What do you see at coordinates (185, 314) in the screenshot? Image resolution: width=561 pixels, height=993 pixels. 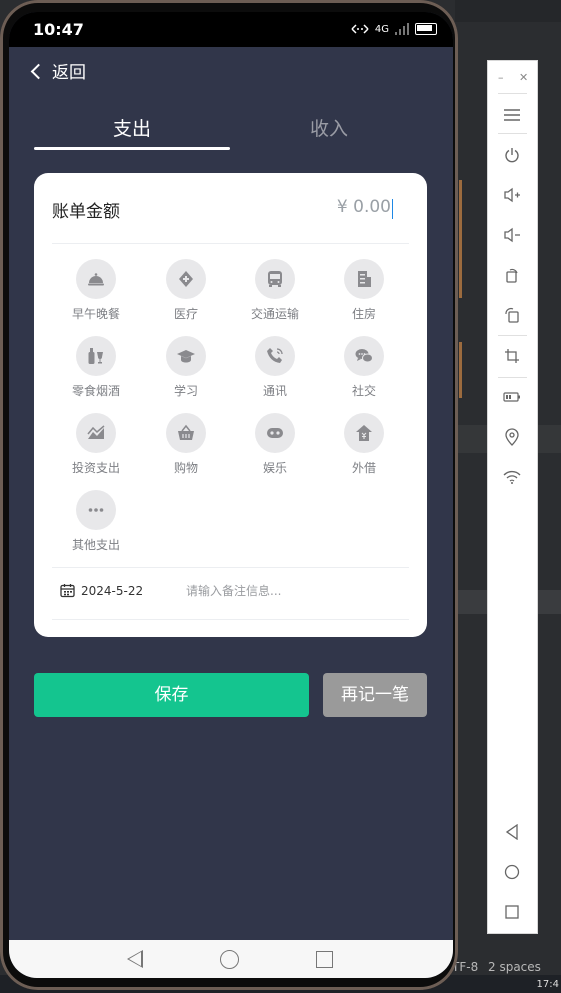 I see `category-label: 医疗` at bounding box center [185, 314].